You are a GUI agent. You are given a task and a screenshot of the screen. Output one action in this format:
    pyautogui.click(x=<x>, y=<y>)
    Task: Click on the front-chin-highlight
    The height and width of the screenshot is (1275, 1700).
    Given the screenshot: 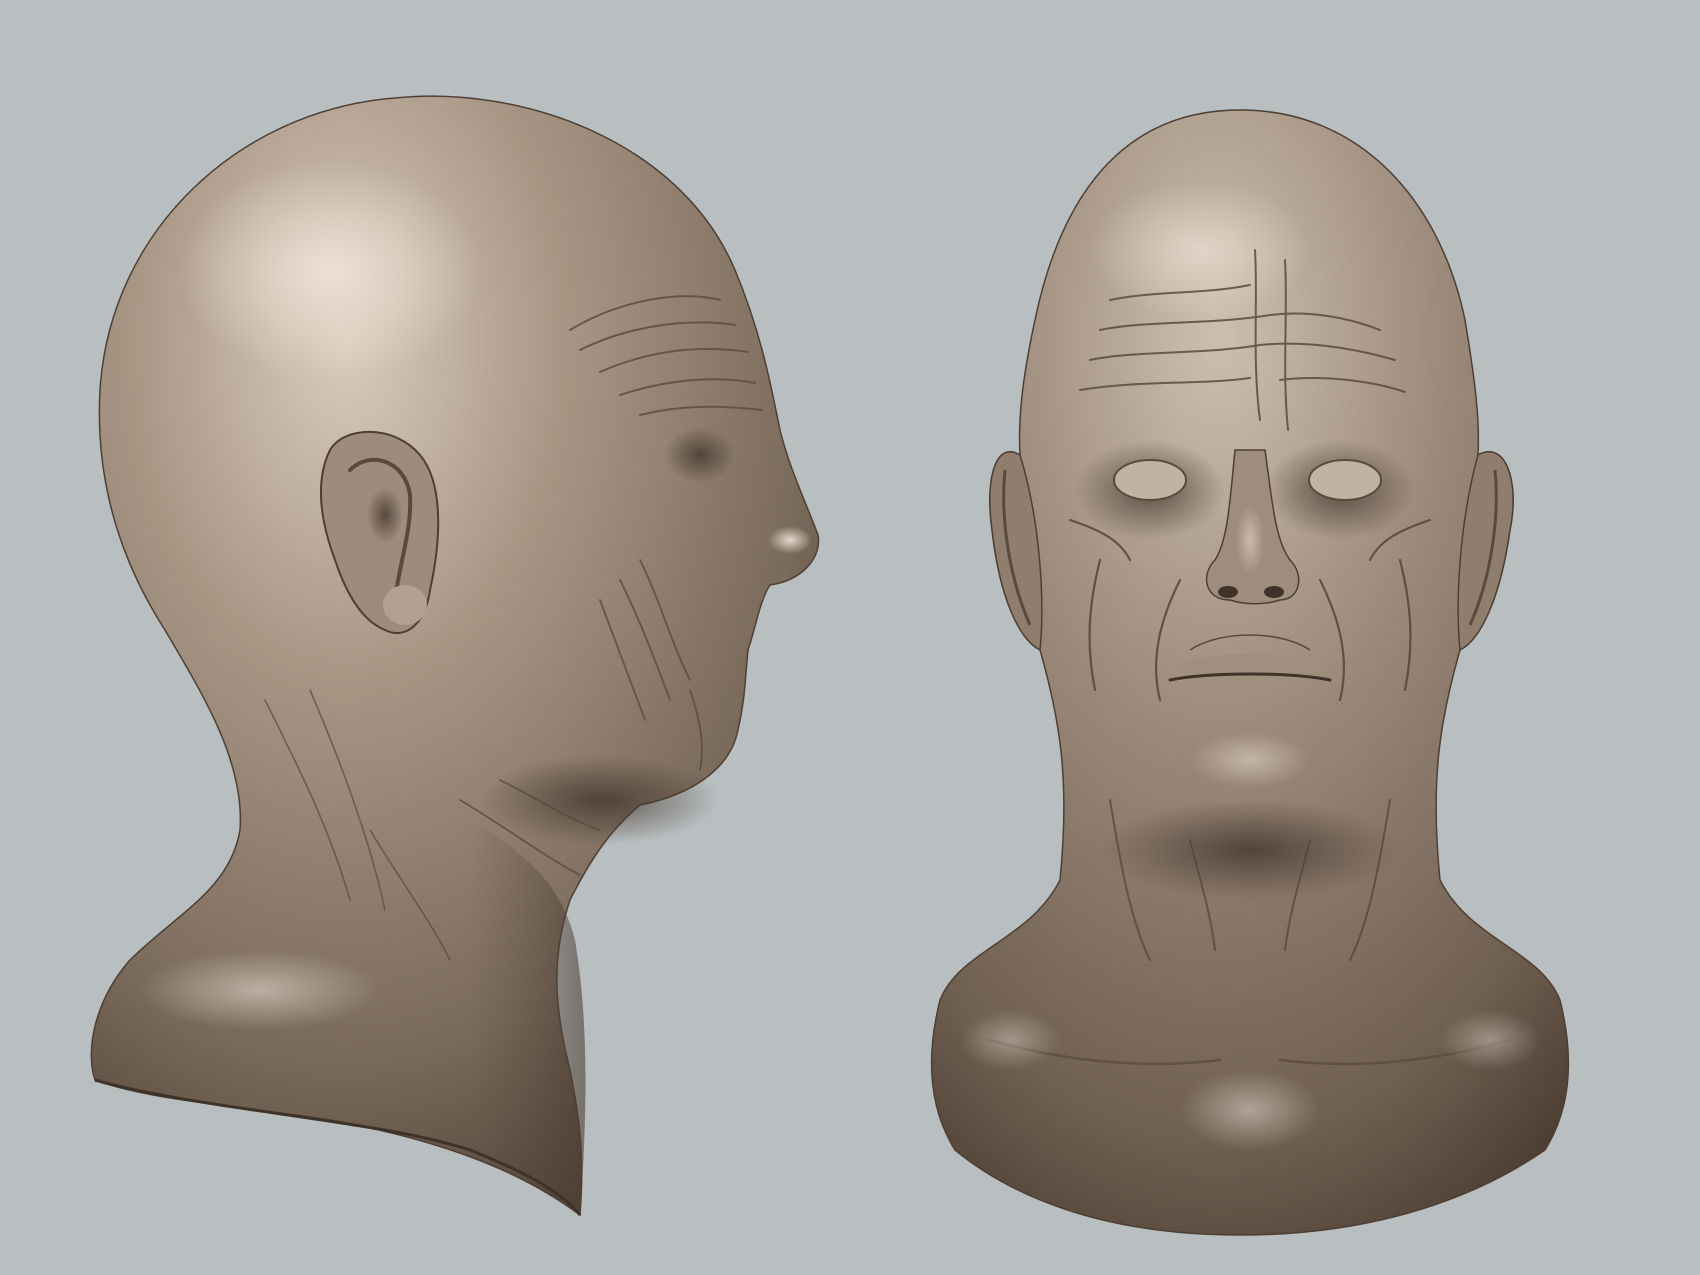 What is the action you would take?
    pyautogui.click(x=1250, y=760)
    